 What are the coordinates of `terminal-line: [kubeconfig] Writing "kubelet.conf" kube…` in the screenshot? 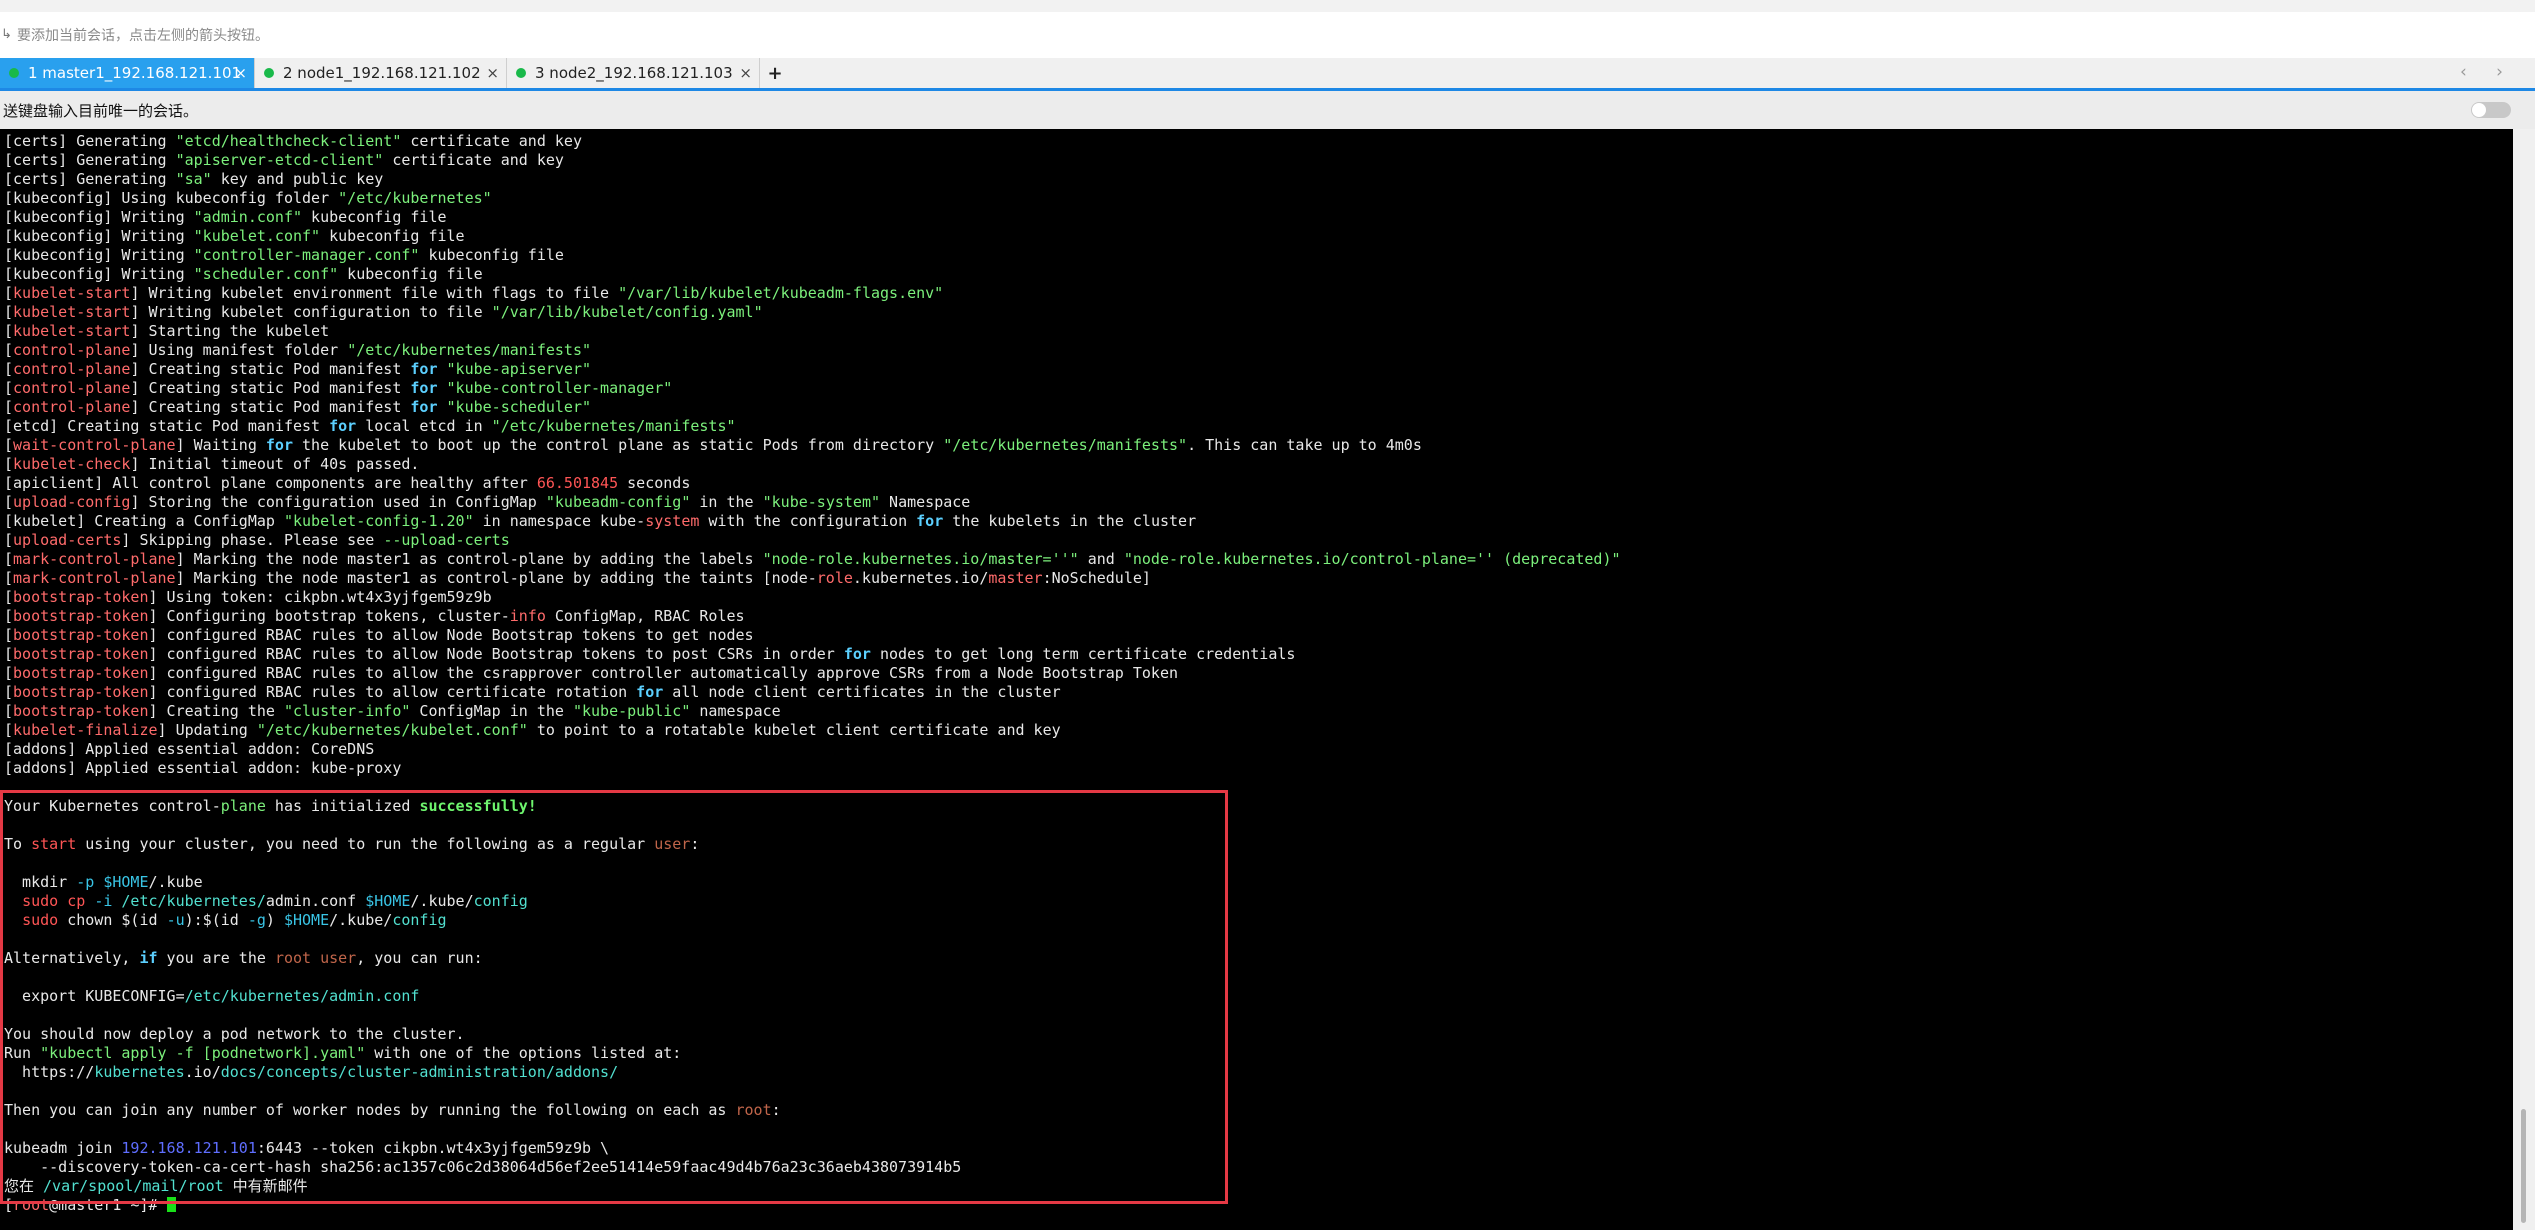 It's located at (1258, 236).